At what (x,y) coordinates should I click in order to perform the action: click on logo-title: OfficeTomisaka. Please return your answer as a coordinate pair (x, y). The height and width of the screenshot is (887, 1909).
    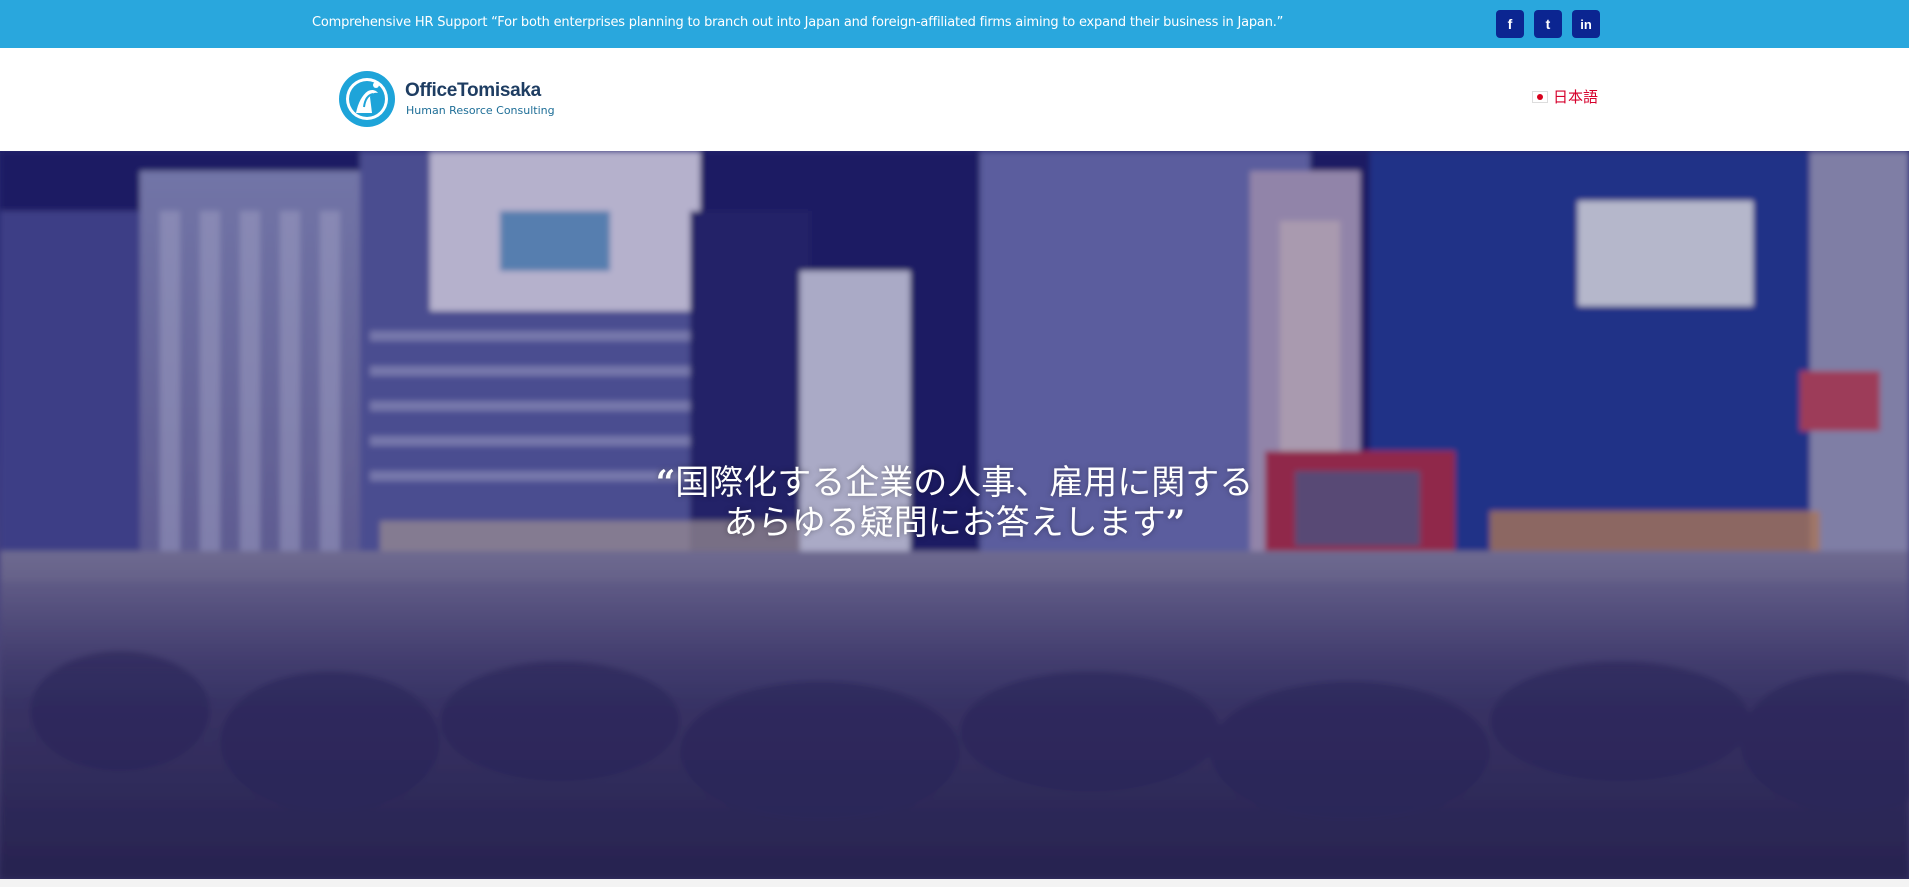
    Looking at the image, I should click on (473, 90).